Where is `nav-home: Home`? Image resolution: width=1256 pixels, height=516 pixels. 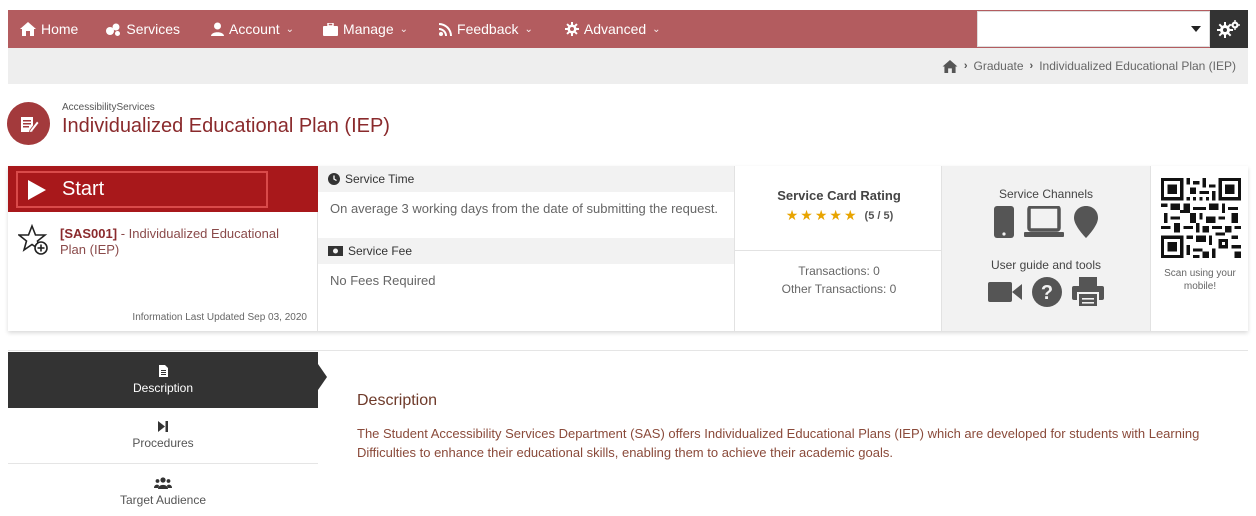 nav-home: Home is located at coordinates (49, 29).